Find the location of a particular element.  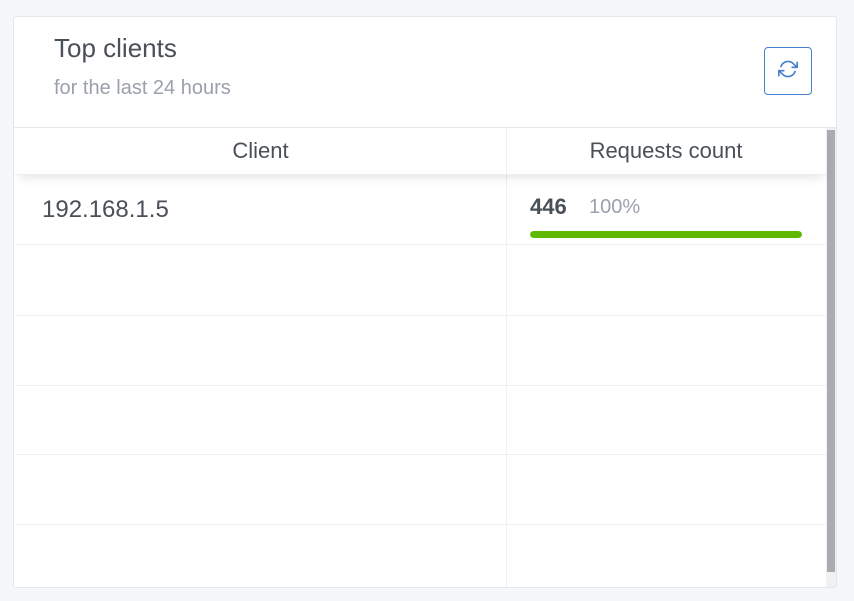

client-cell: 192.168.1.5 is located at coordinates (261, 209).